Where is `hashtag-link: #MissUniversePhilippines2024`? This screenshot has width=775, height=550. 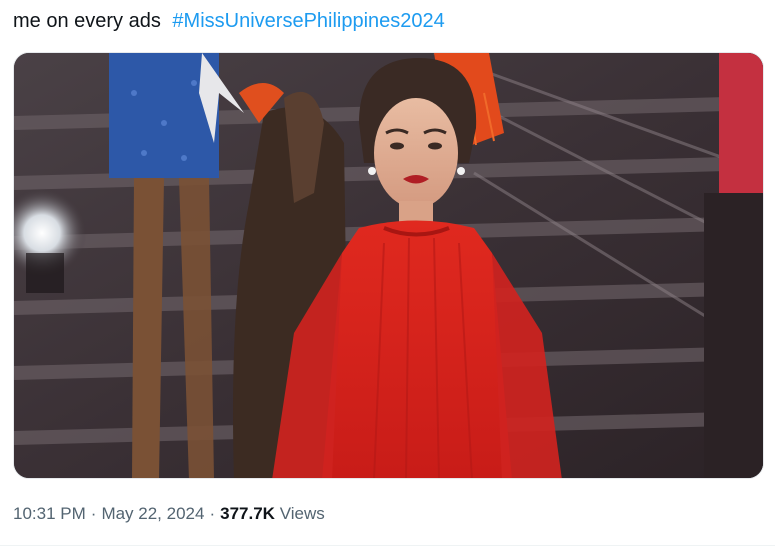 hashtag-link: #MissUniversePhilippines2024 is located at coordinates (308, 21).